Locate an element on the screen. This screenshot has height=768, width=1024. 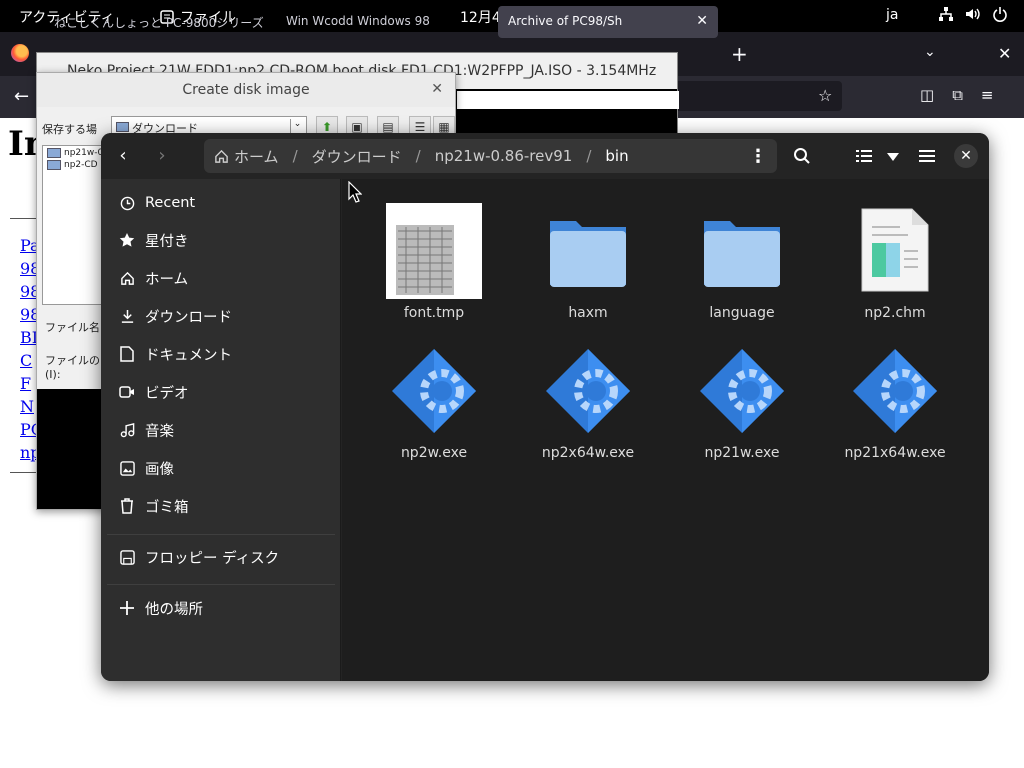
back-button: ‹ is located at coordinates (123, 156).